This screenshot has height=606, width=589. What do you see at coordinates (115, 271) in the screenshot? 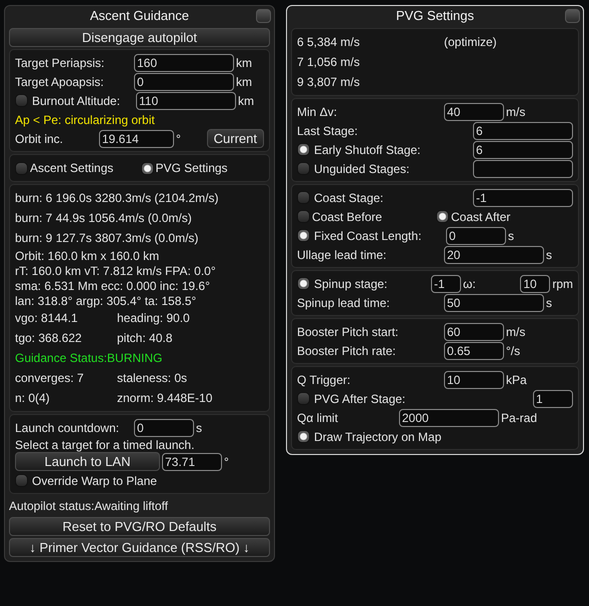
I see `info-text: rT: 160.0 km vT: 7.812 km/s FPA: 0.0°` at bounding box center [115, 271].